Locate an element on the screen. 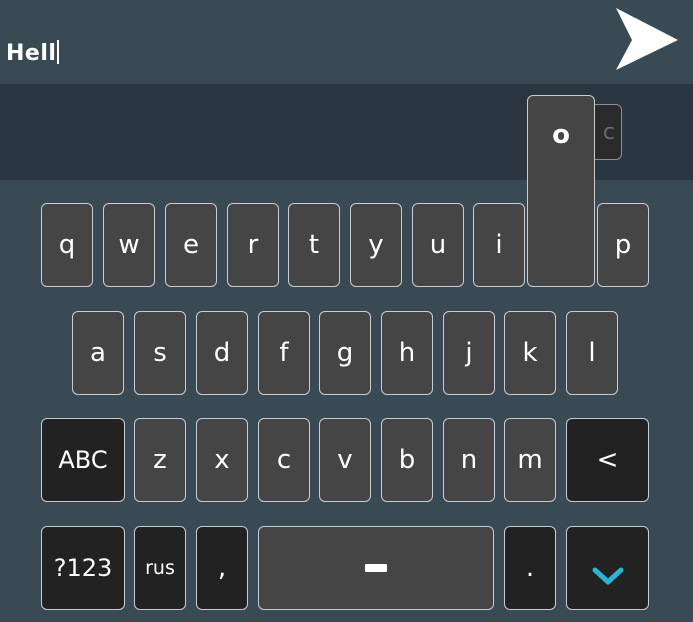 Image resolution: width=693 pixels, height=622 pixels. key-label: i is located at coordinates (499, 245).